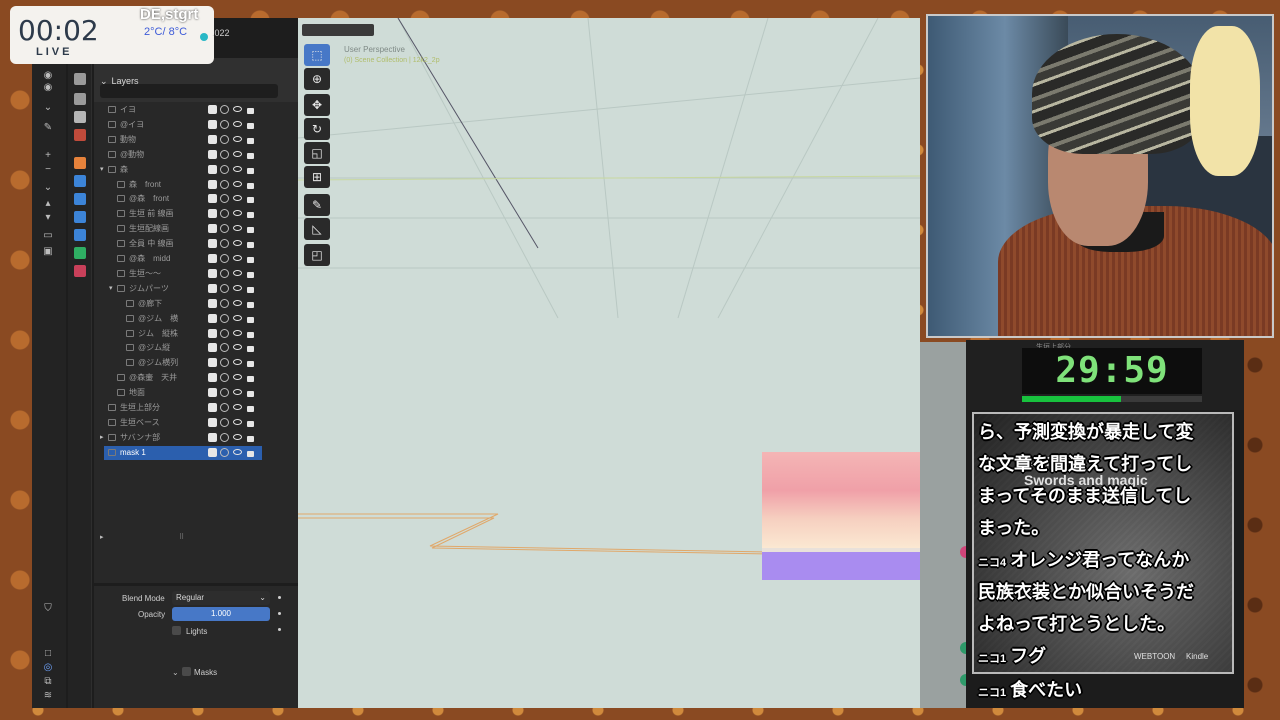  I want to click on filter-icon: ⛉, so click(48, 609).